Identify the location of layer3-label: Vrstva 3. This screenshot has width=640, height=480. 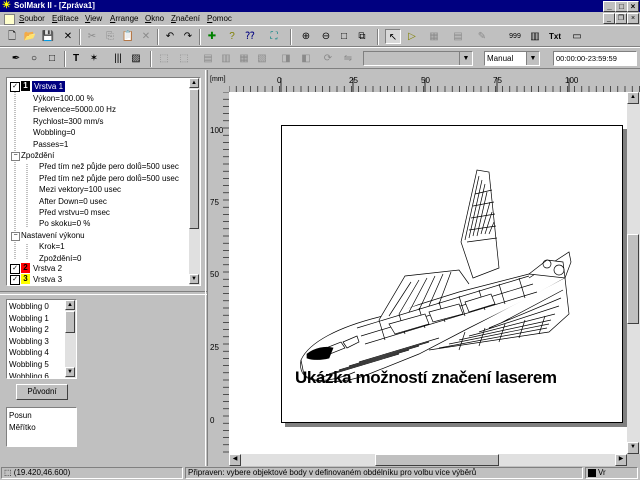
(47, 279).